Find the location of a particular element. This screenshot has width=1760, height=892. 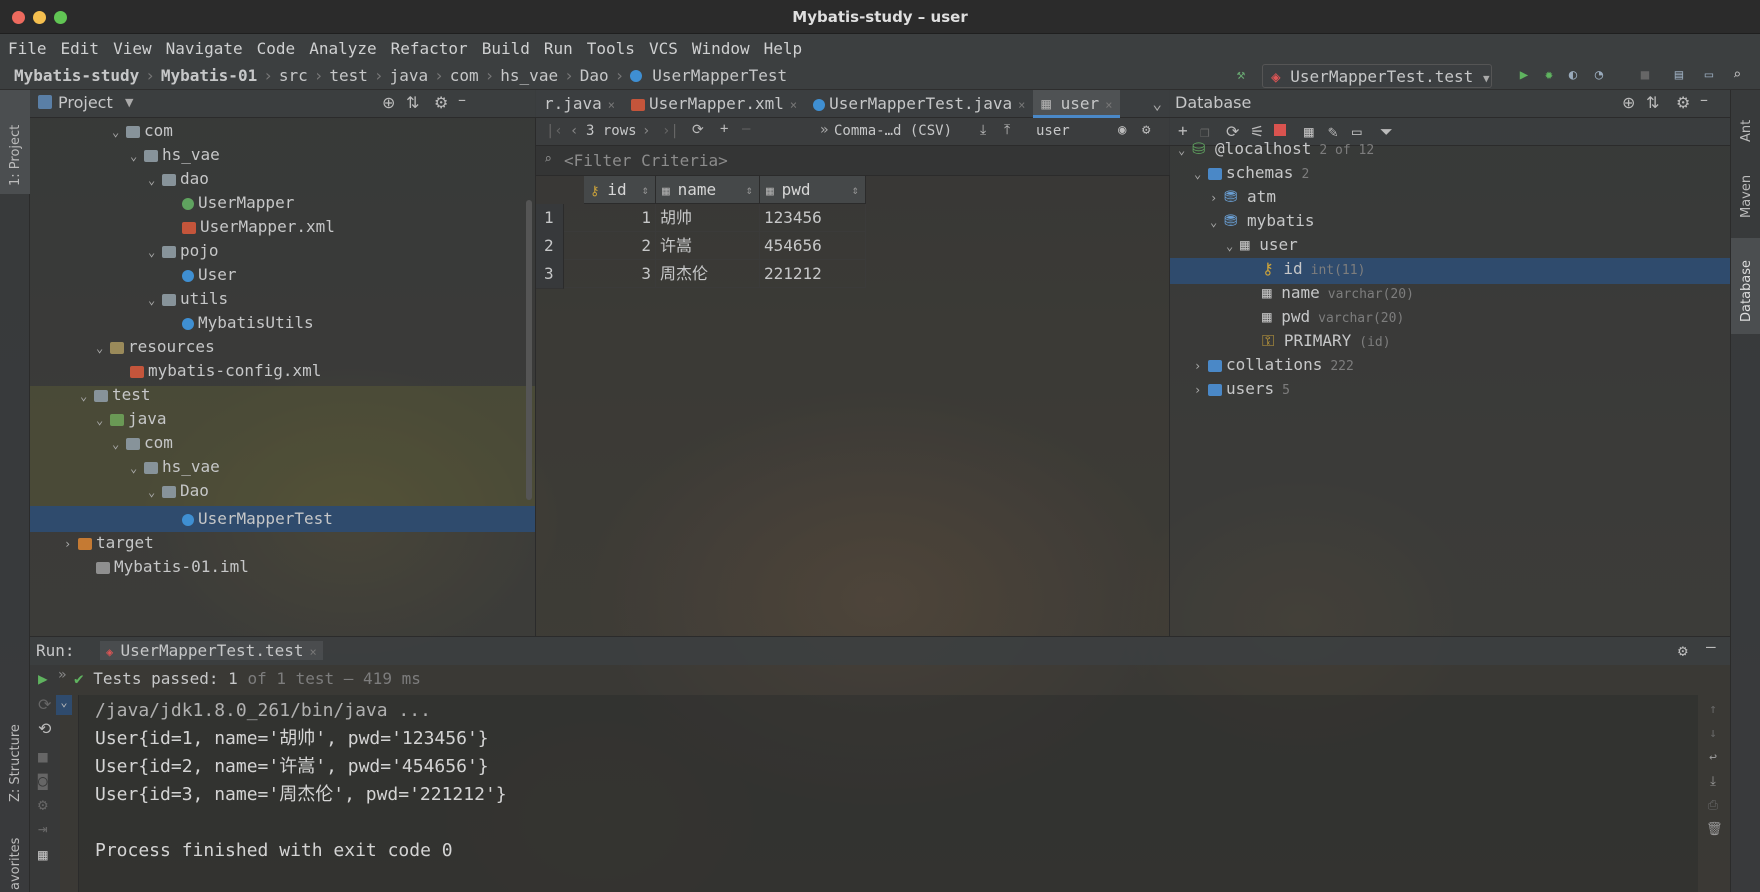

tree-node: ⌄ Dao is located at coordinates (178, 491).